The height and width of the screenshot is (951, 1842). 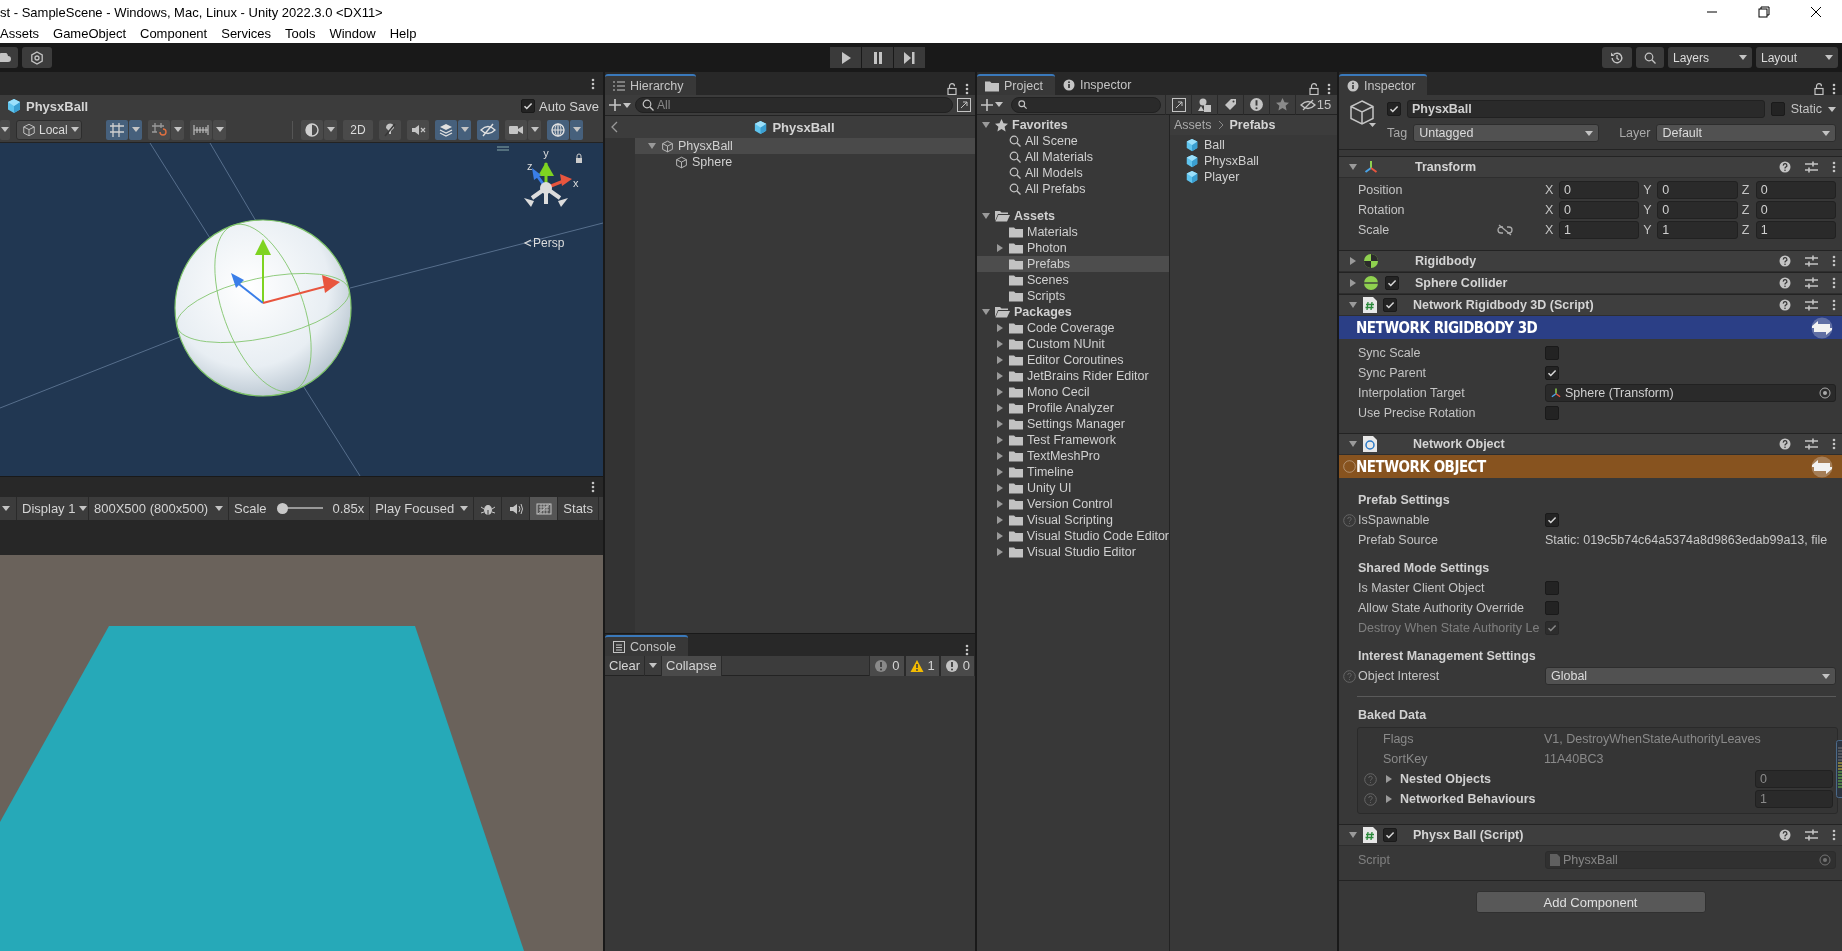 I want to click on asset-item: PhysxBall, so click(x=1253, y=161).